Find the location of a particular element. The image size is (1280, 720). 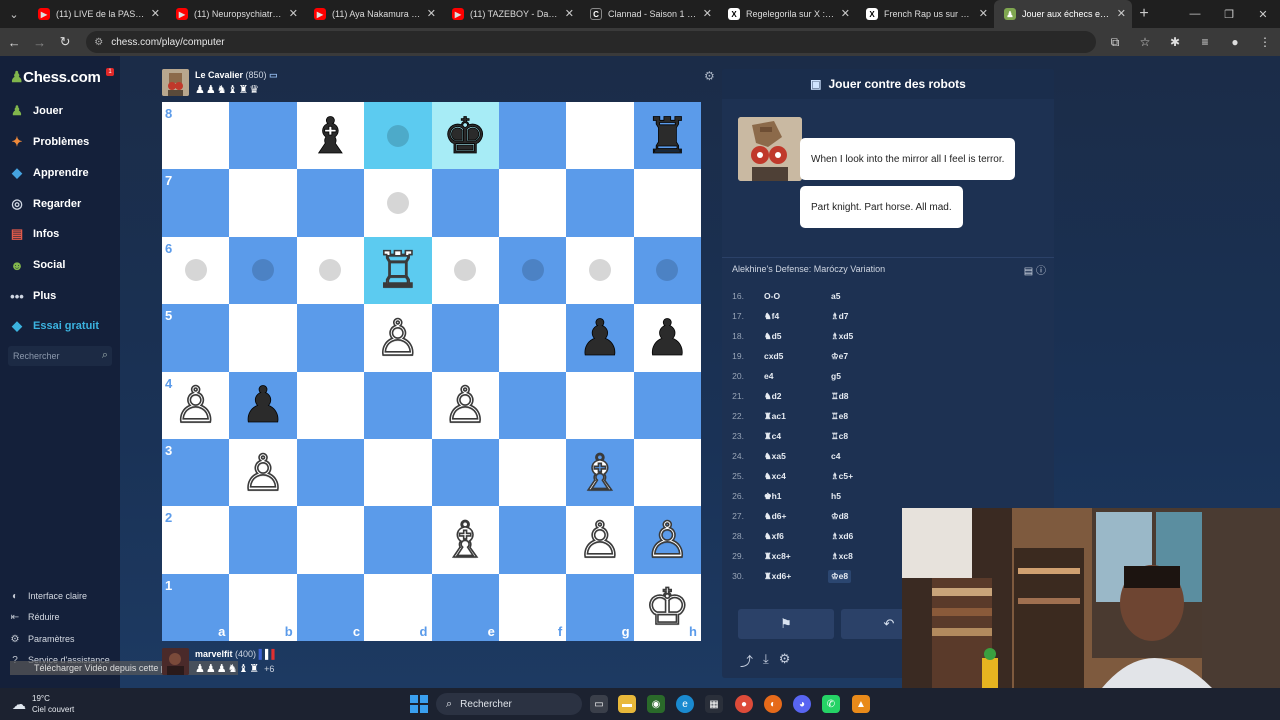

square-a6: 6 is located at coordinates (196, 270).